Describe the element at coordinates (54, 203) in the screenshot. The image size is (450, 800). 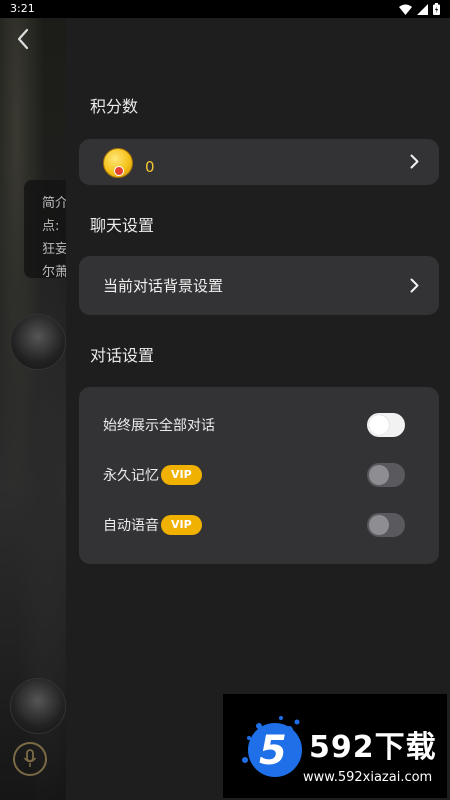
I see `intro-line: 简介` at that location.